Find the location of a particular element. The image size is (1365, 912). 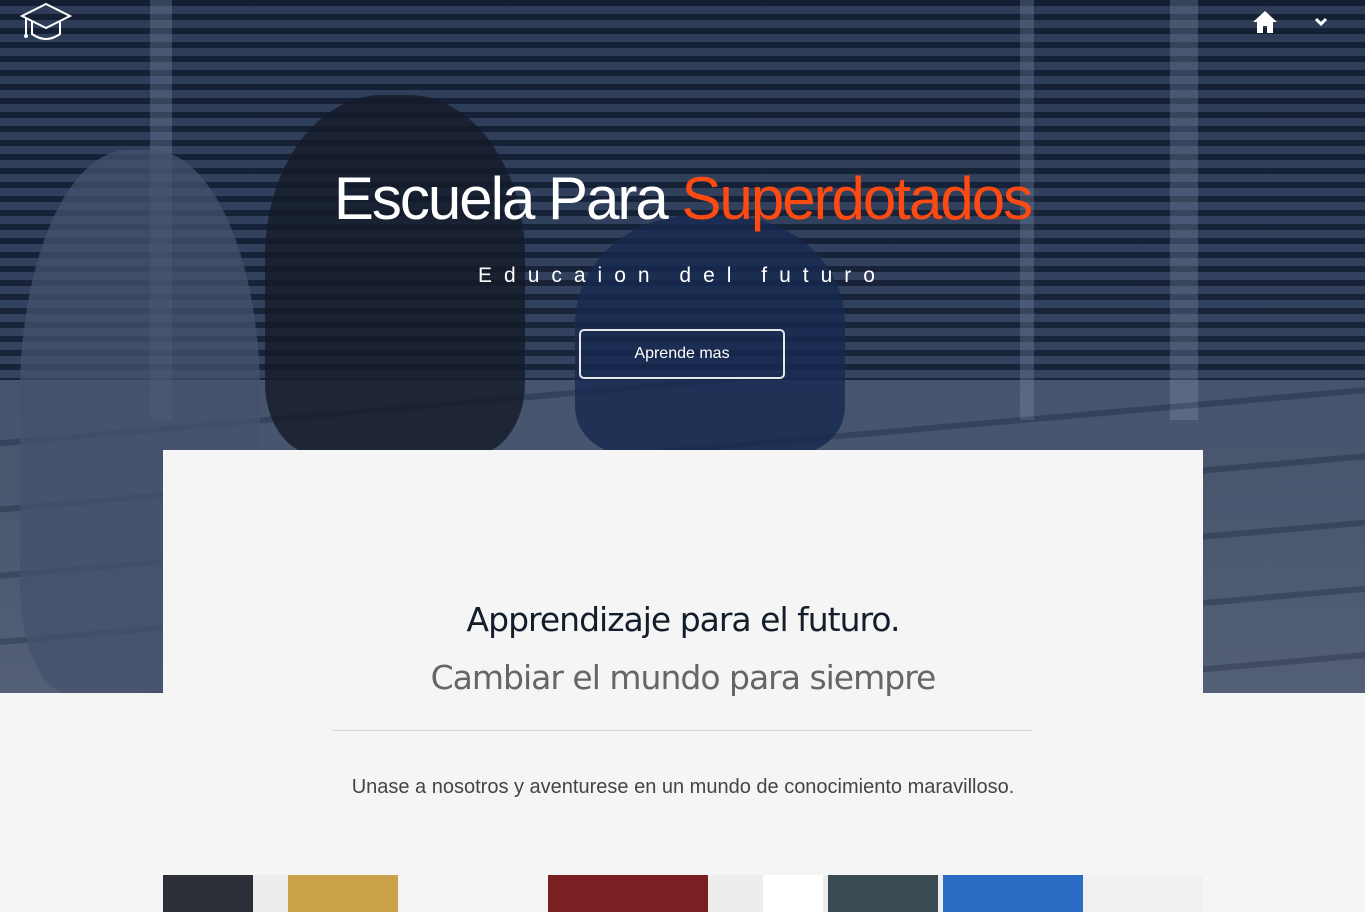

learn-more-button: Aprende mas is located at coordinates (682, 354).